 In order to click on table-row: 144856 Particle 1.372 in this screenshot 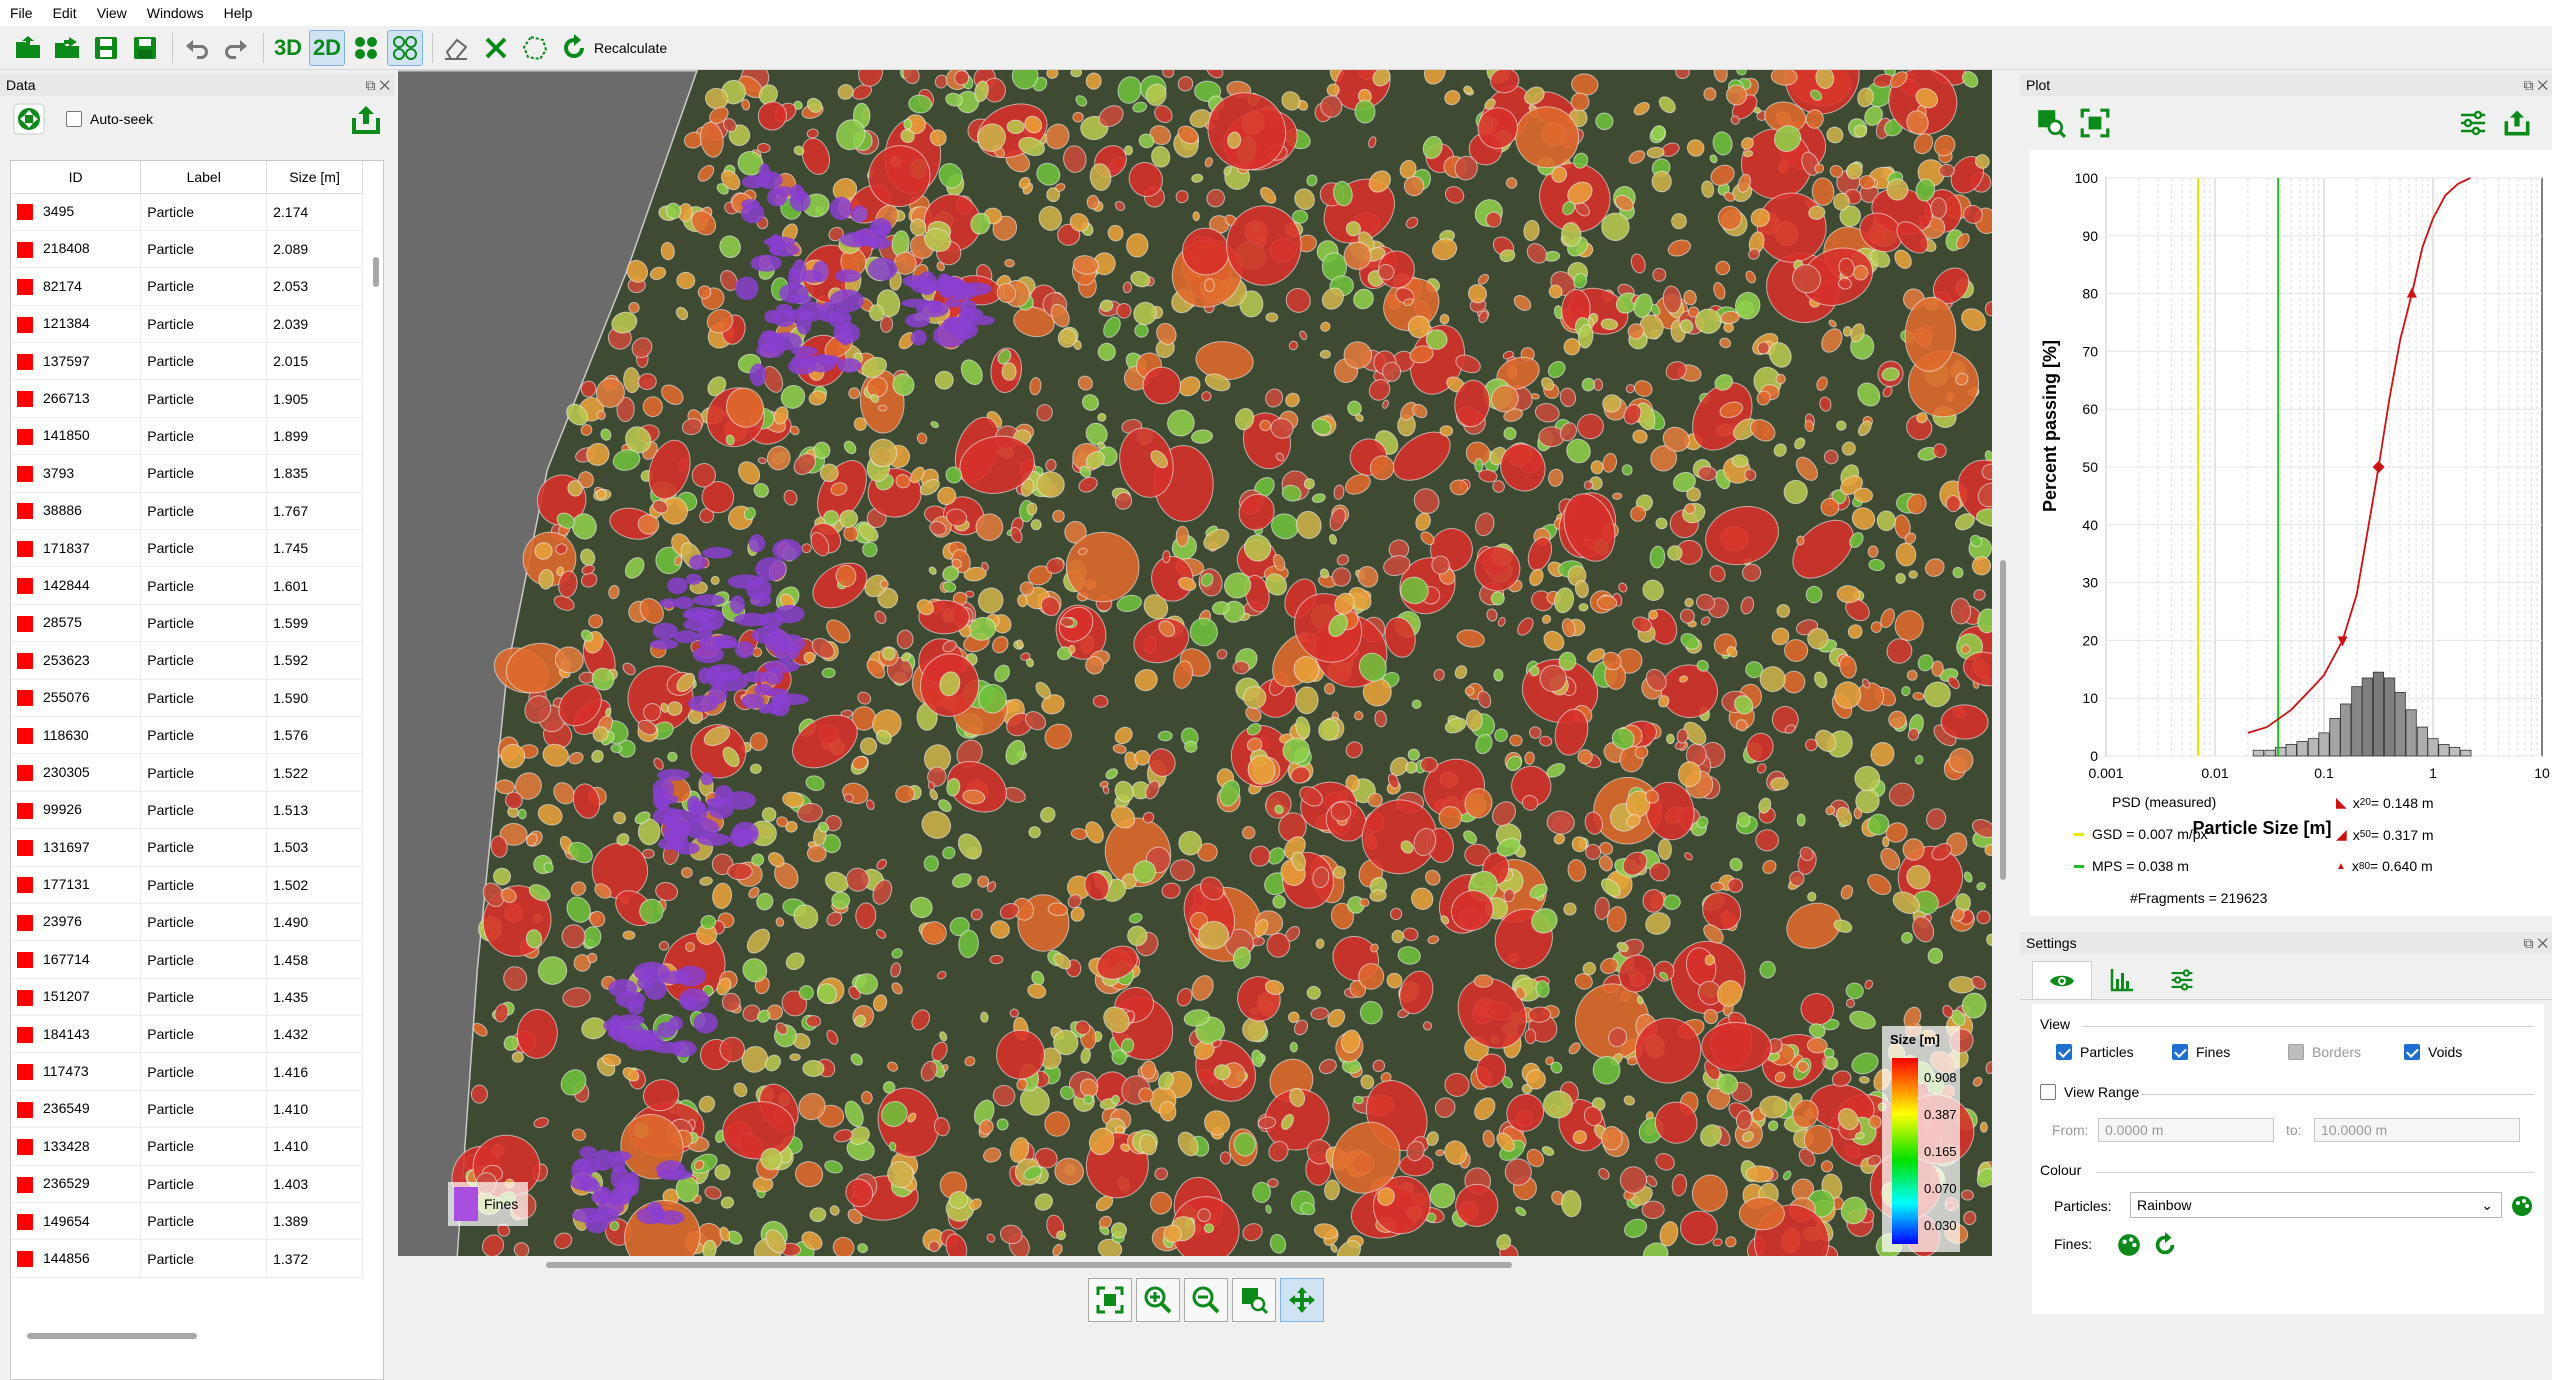, I will do `click(187, 1258)`.